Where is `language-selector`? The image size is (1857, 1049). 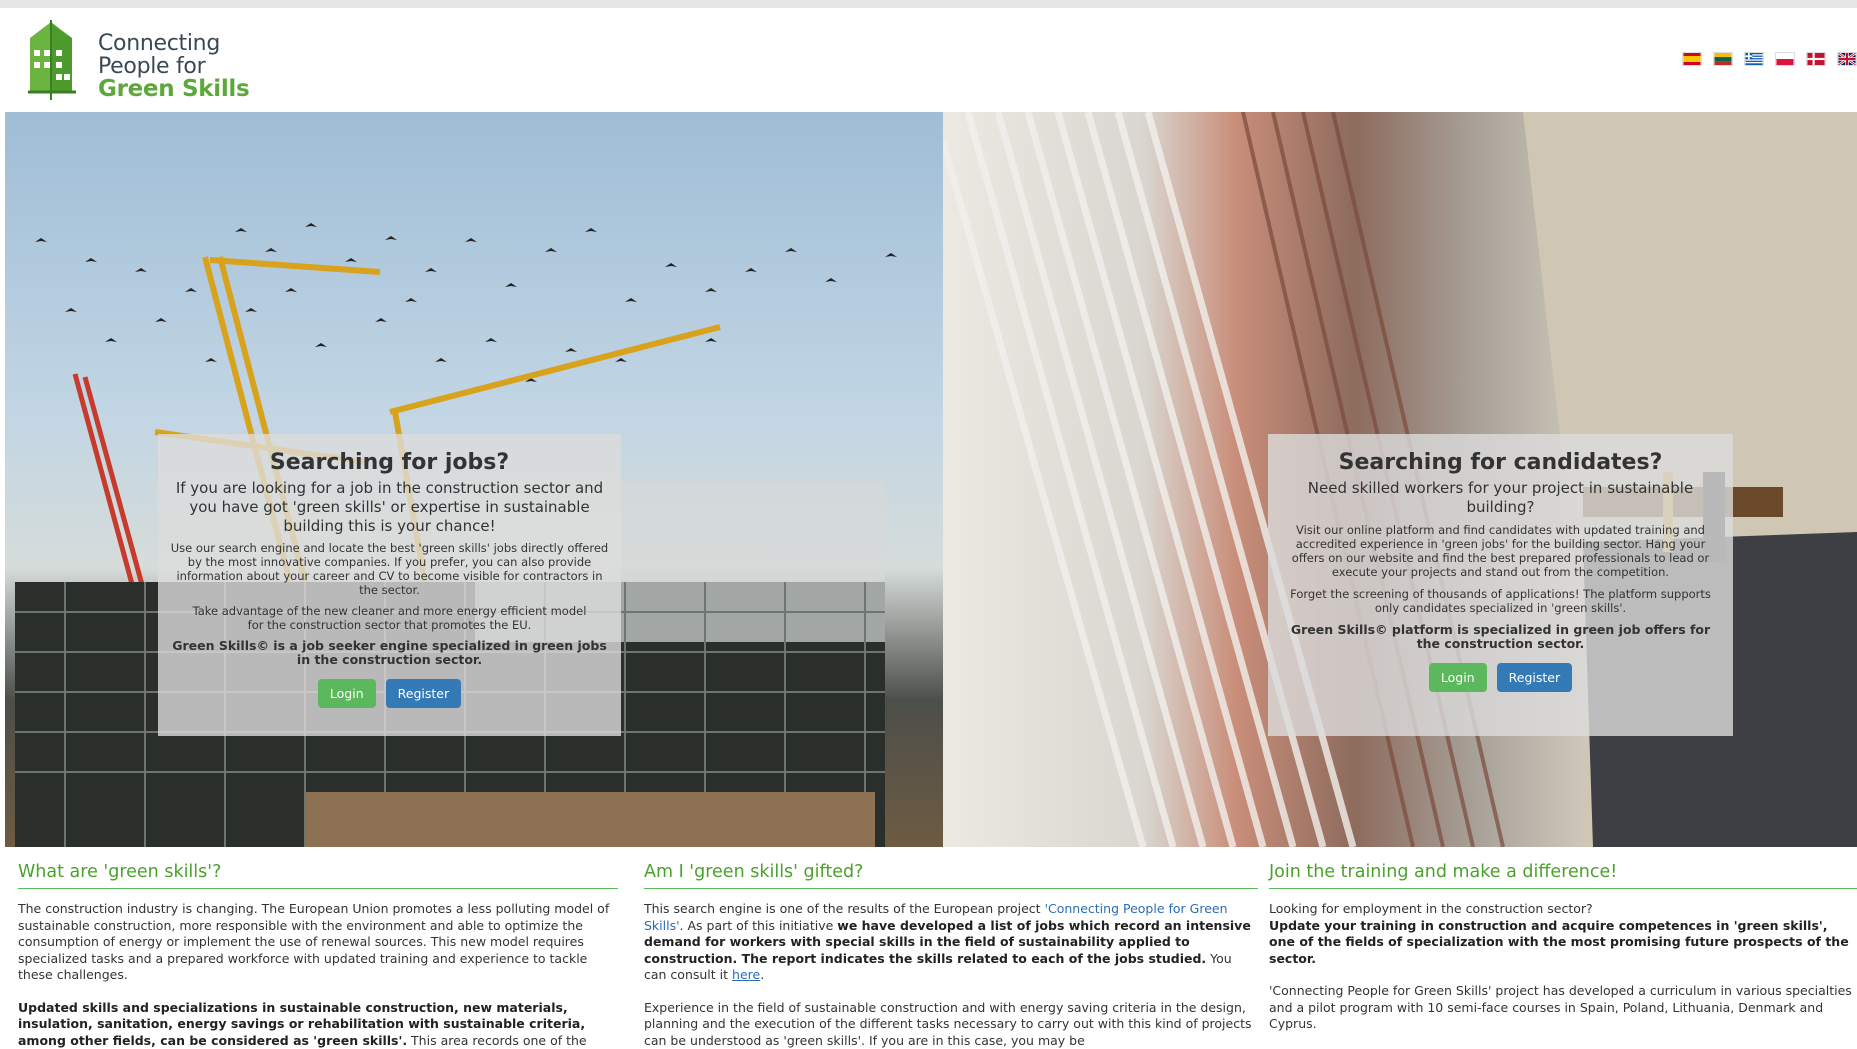
language-selector is located at coordinates (1769, 59).